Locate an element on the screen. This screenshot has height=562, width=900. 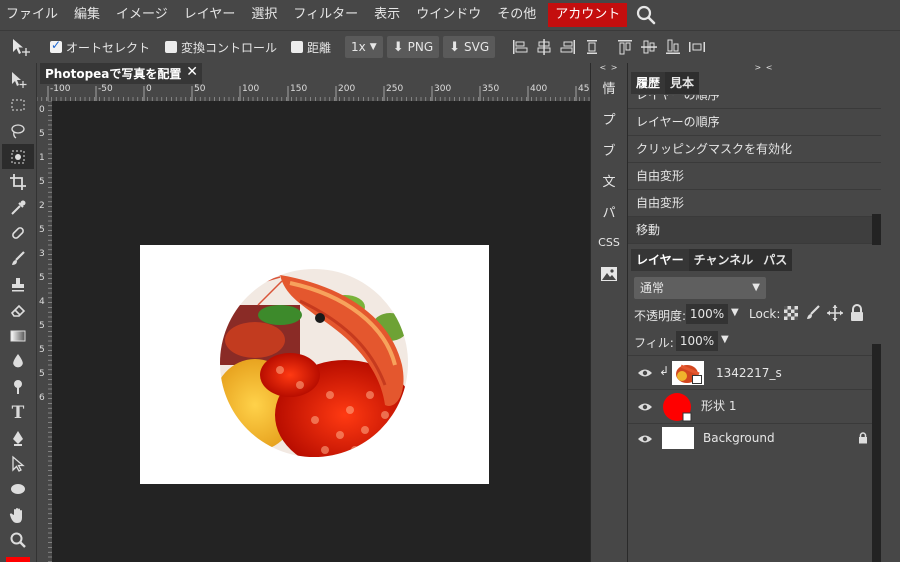
fill-dropdown-icon: ▼ is located at coordinates (725, 339).